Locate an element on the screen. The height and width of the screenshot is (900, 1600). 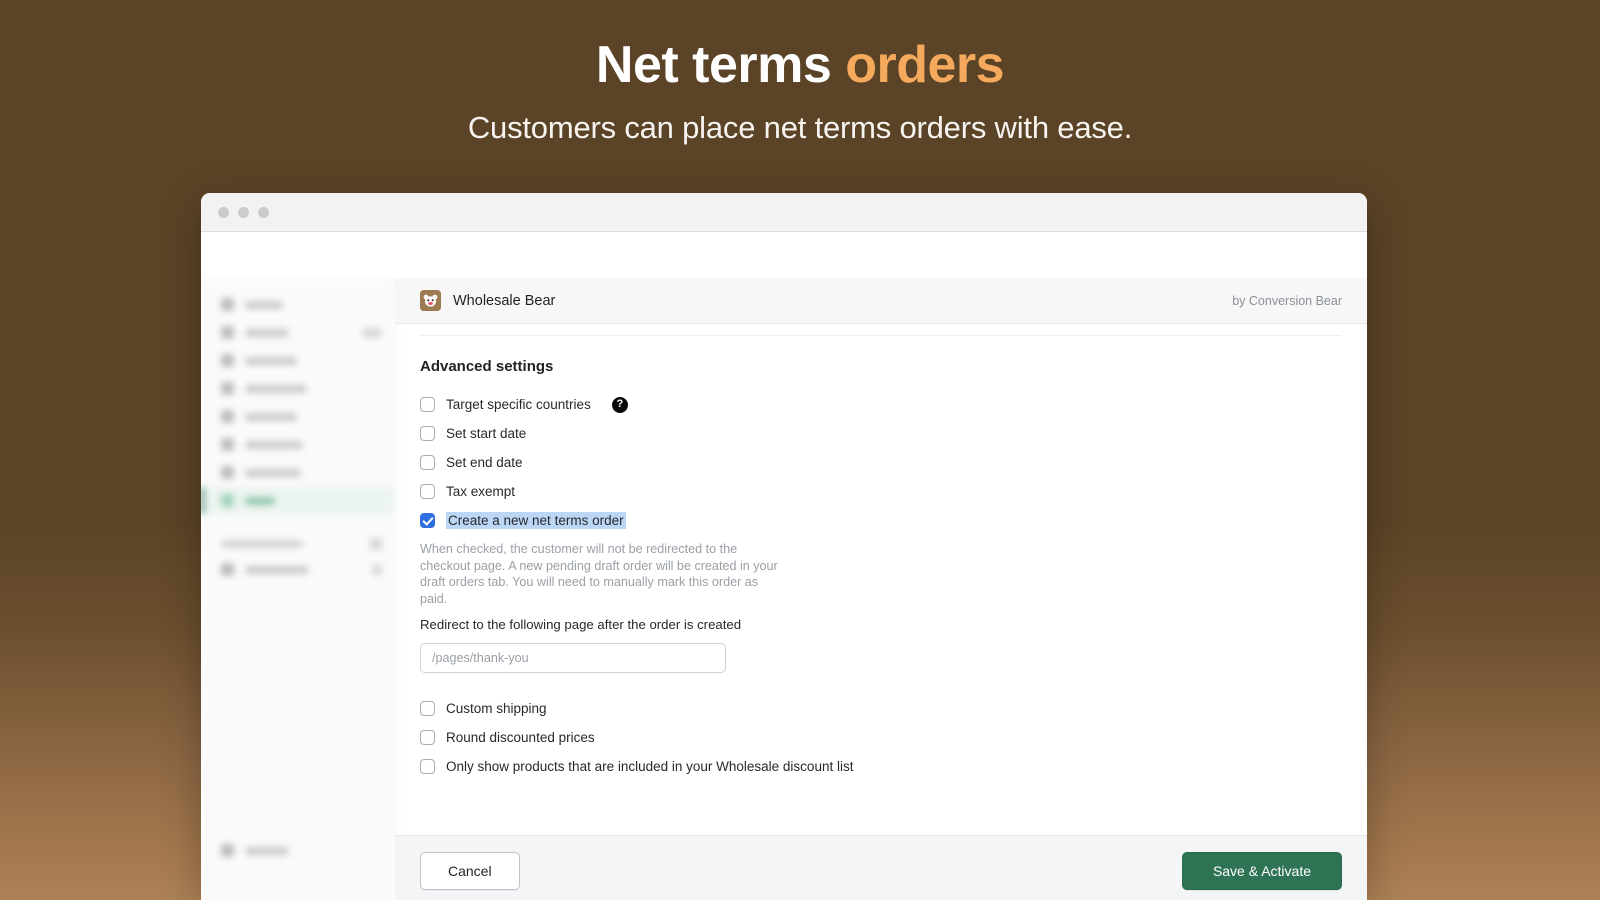
online-store-icon is located at coordinates (227, 569).